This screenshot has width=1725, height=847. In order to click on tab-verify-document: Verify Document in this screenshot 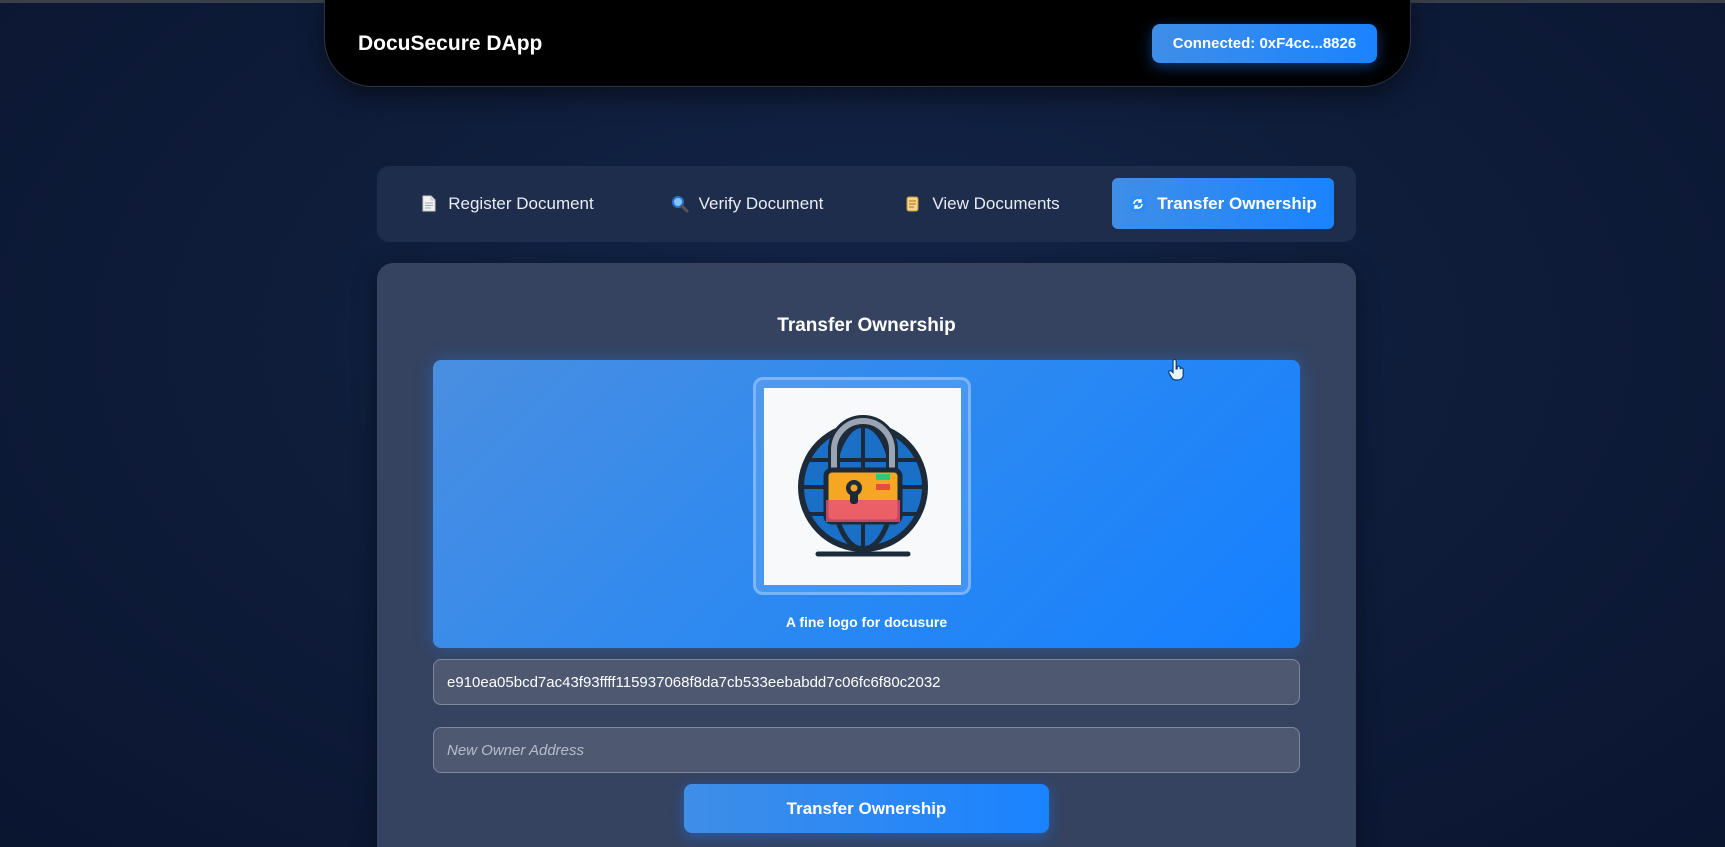, I will do `click(747, 203)`.